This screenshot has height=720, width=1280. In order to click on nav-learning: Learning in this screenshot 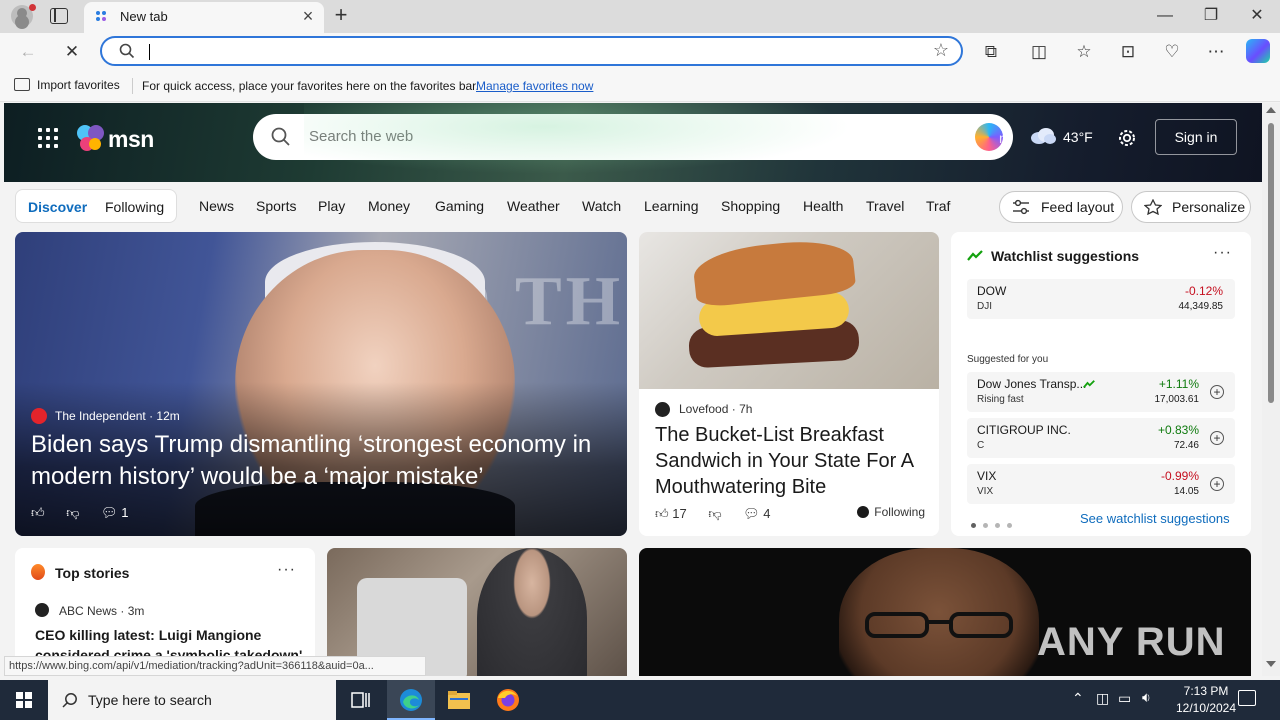, I will do `click(671, 206)`.